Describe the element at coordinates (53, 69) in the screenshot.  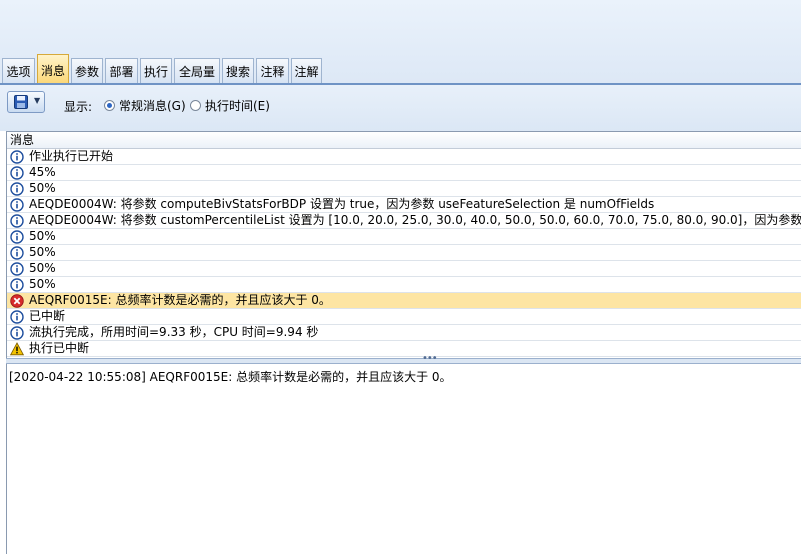
I see `tab-2: 消息` at that location.